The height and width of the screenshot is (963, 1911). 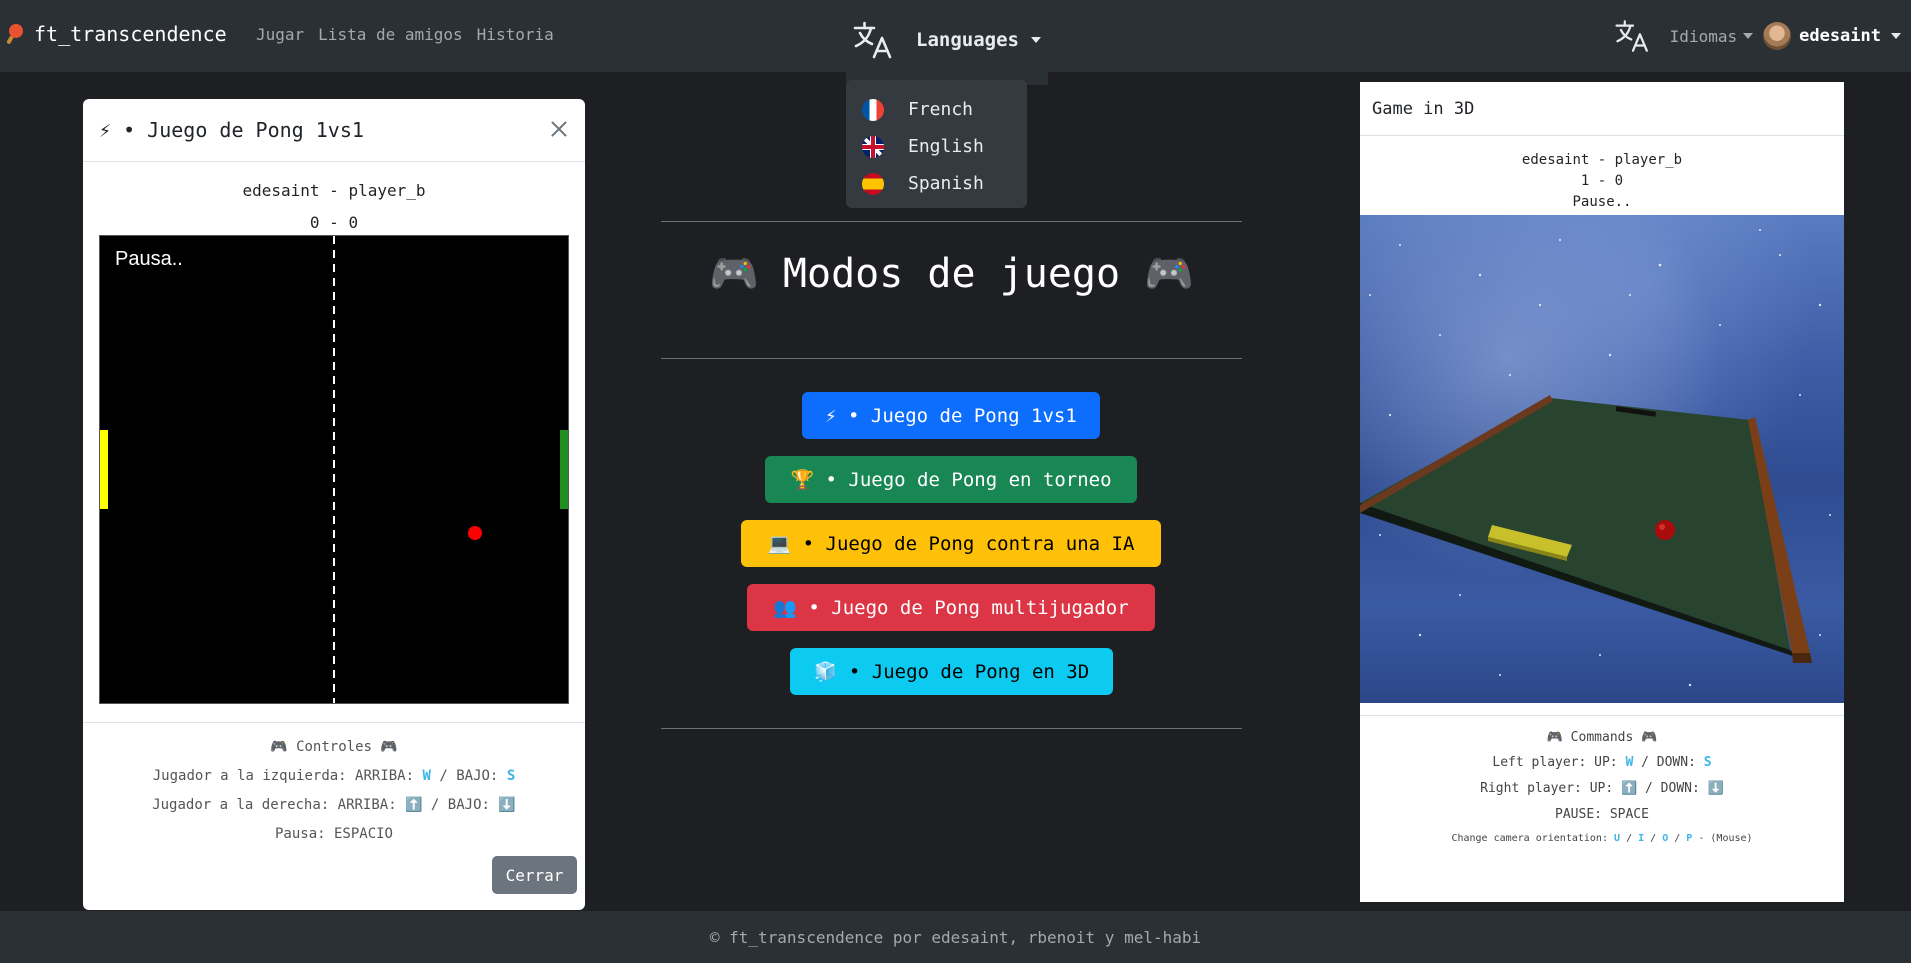 I want to click on nav-link-jugar: Jugar, so click(x=280, y=34).